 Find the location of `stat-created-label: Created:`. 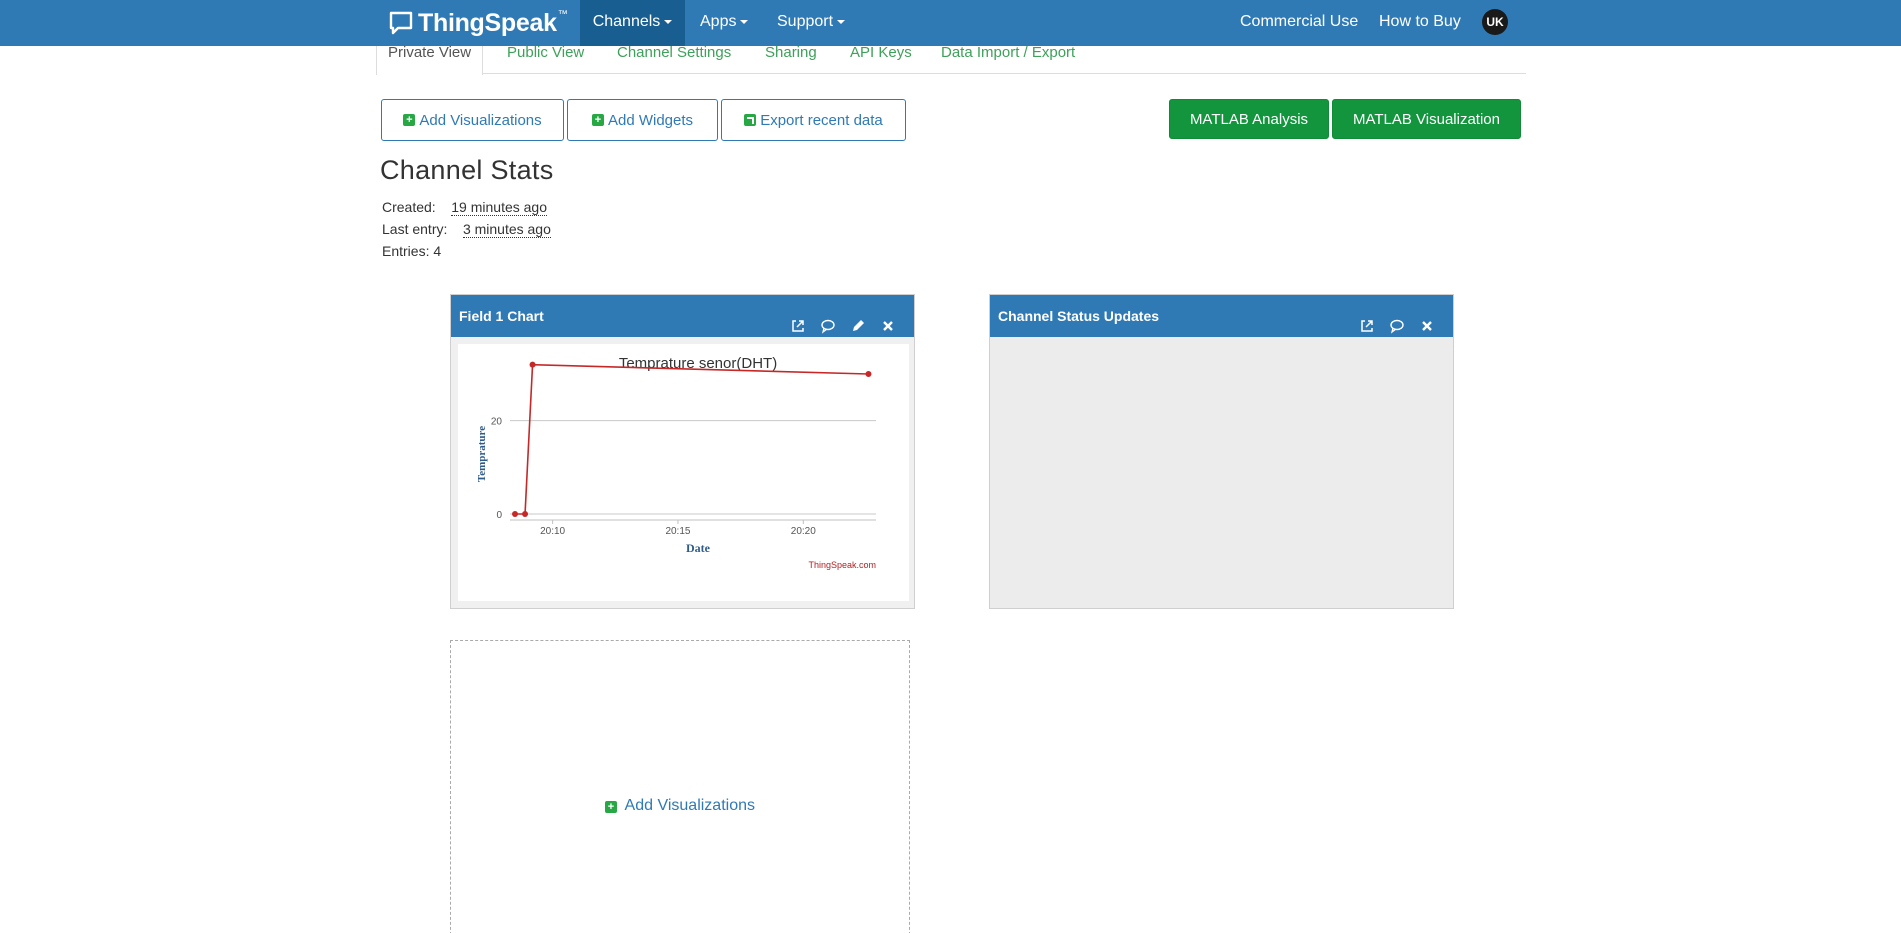

stat-created-label: Created: is located at coordinates (409, 207).